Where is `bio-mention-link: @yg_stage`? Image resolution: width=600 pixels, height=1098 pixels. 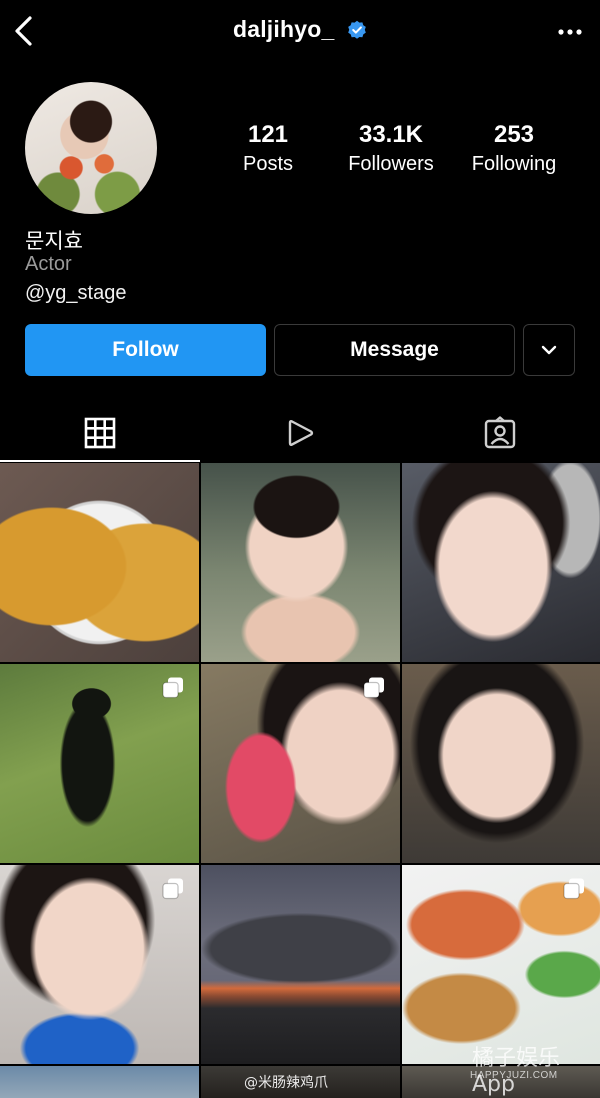
bio-mention-link: @yg_stage is located at coordinates (75, 293).